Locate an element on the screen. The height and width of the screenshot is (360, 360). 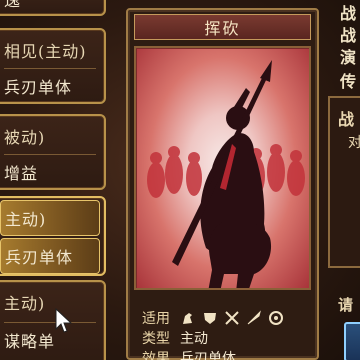
skill-group-2: 被动) 增益 is located at coordinates (53, 152).